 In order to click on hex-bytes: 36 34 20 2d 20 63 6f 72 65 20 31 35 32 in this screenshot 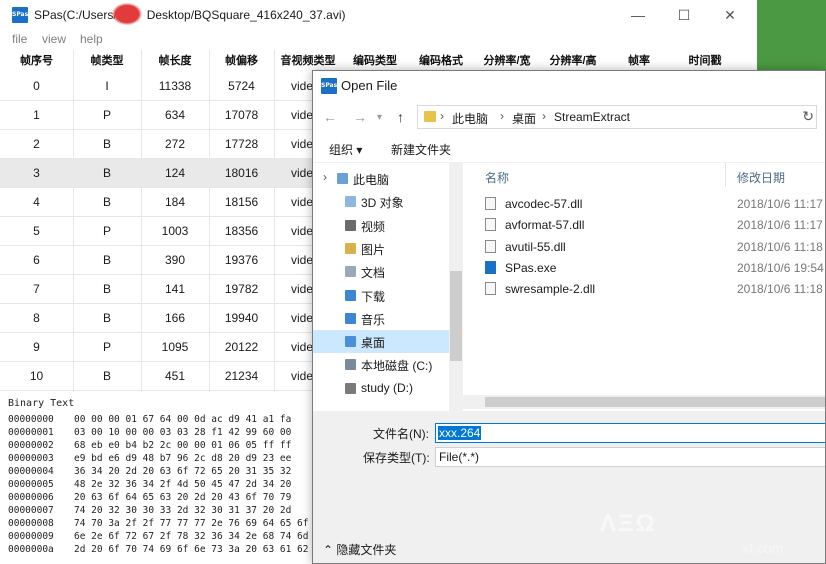, I will do `click(183, 471)`.